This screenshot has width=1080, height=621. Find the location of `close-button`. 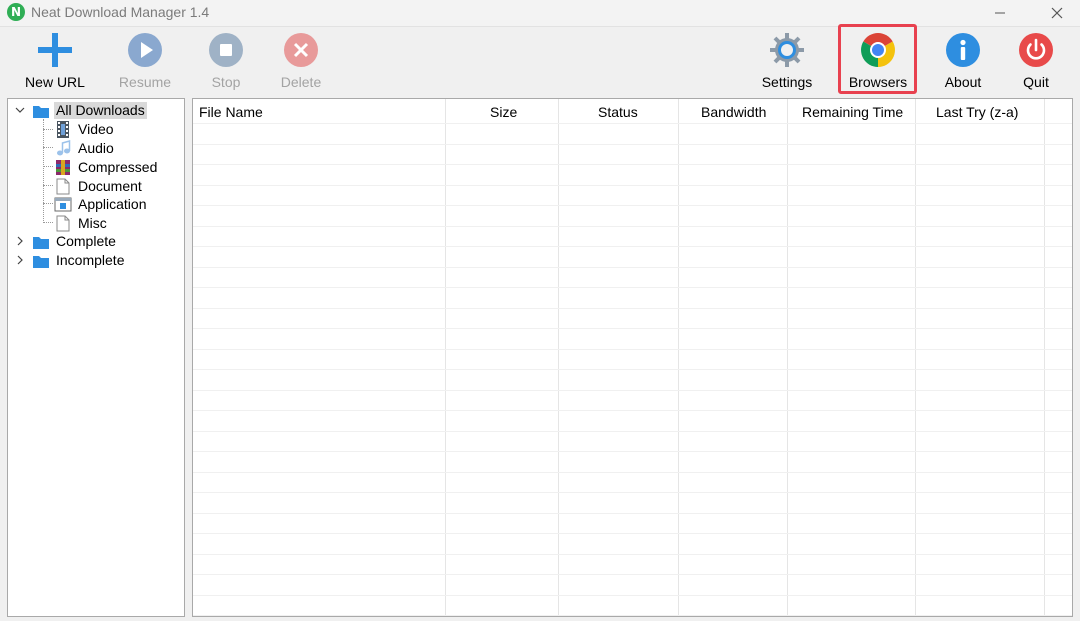

close-button is located at coordinates (1057, 13).